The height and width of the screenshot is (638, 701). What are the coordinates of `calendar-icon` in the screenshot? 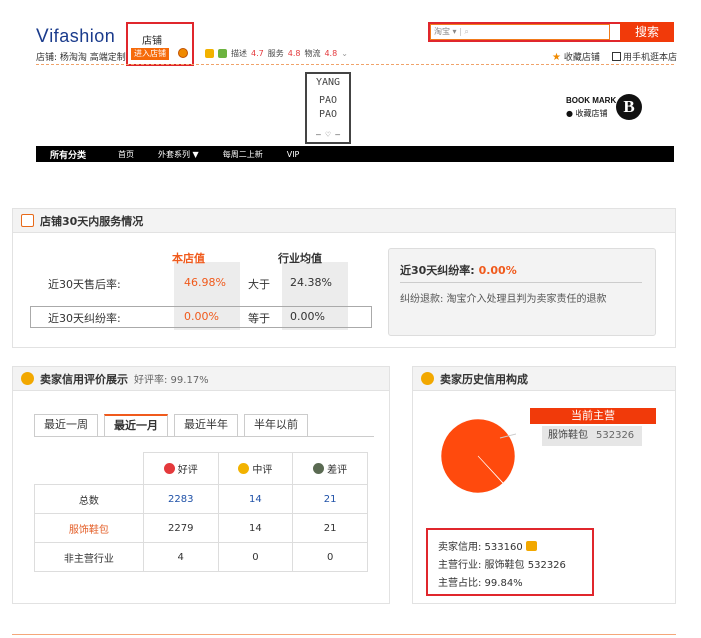 It's located at (27, 220).